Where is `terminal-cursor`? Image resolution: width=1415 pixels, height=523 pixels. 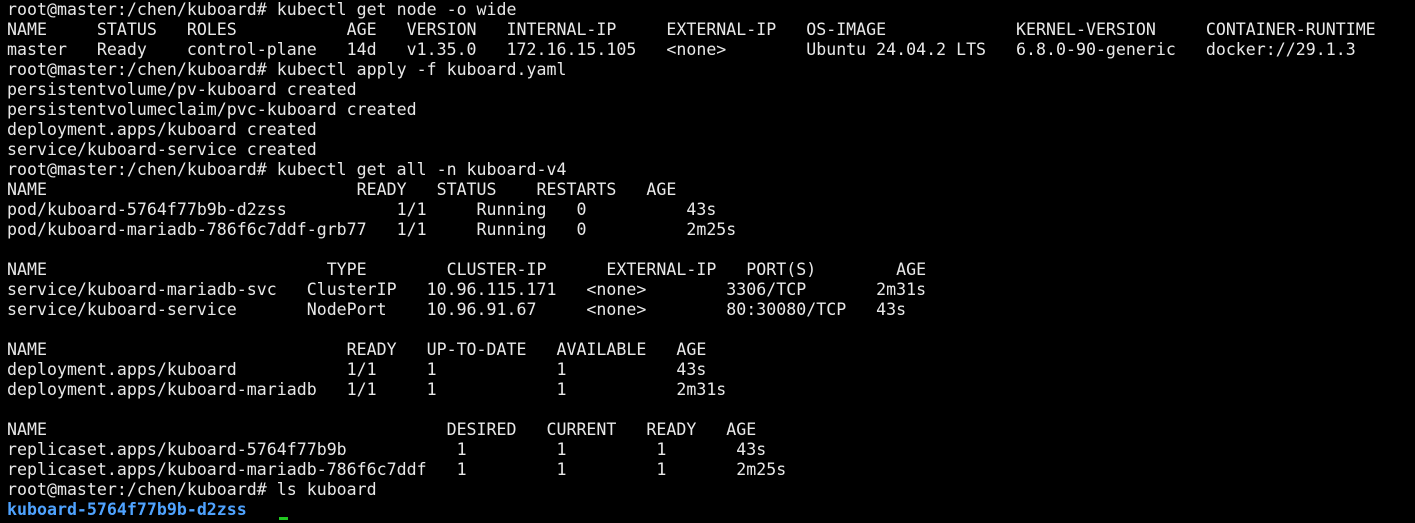 terminal-cursor is located at coordinates (283, 518).